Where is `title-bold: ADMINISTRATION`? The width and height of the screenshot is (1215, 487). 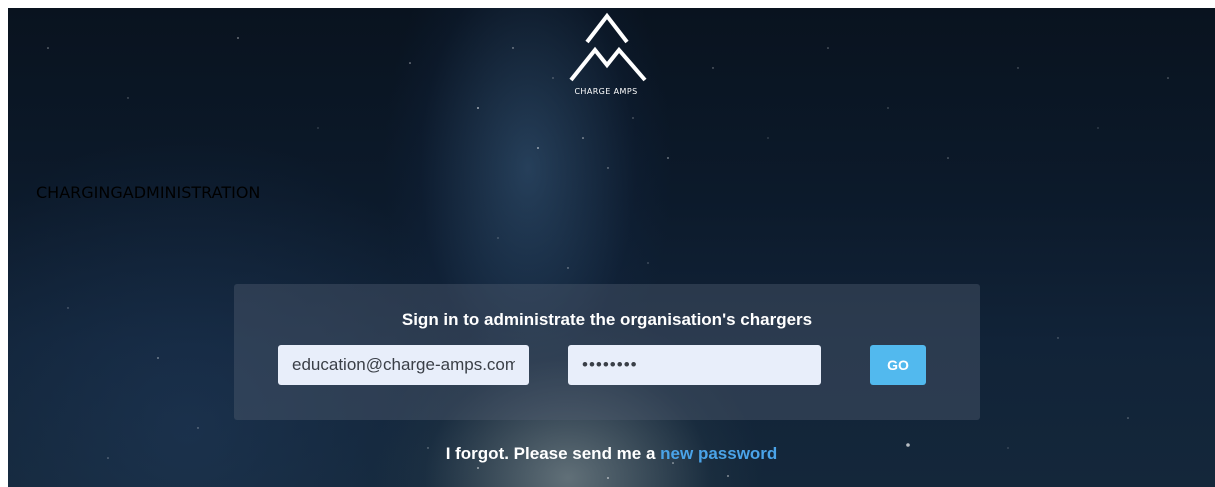
title-bold: ADMINISTRATION is located at coordinates (191, 192).